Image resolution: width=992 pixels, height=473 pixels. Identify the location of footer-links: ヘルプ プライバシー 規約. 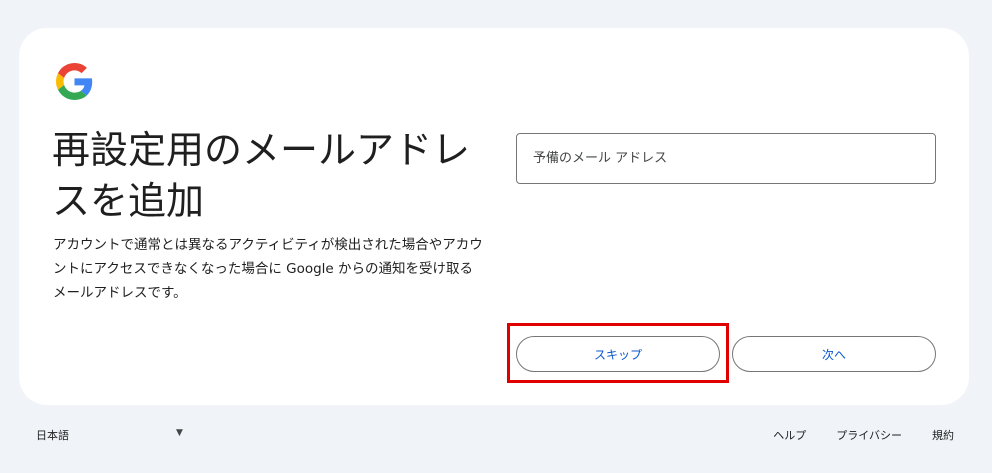
(863, 435).